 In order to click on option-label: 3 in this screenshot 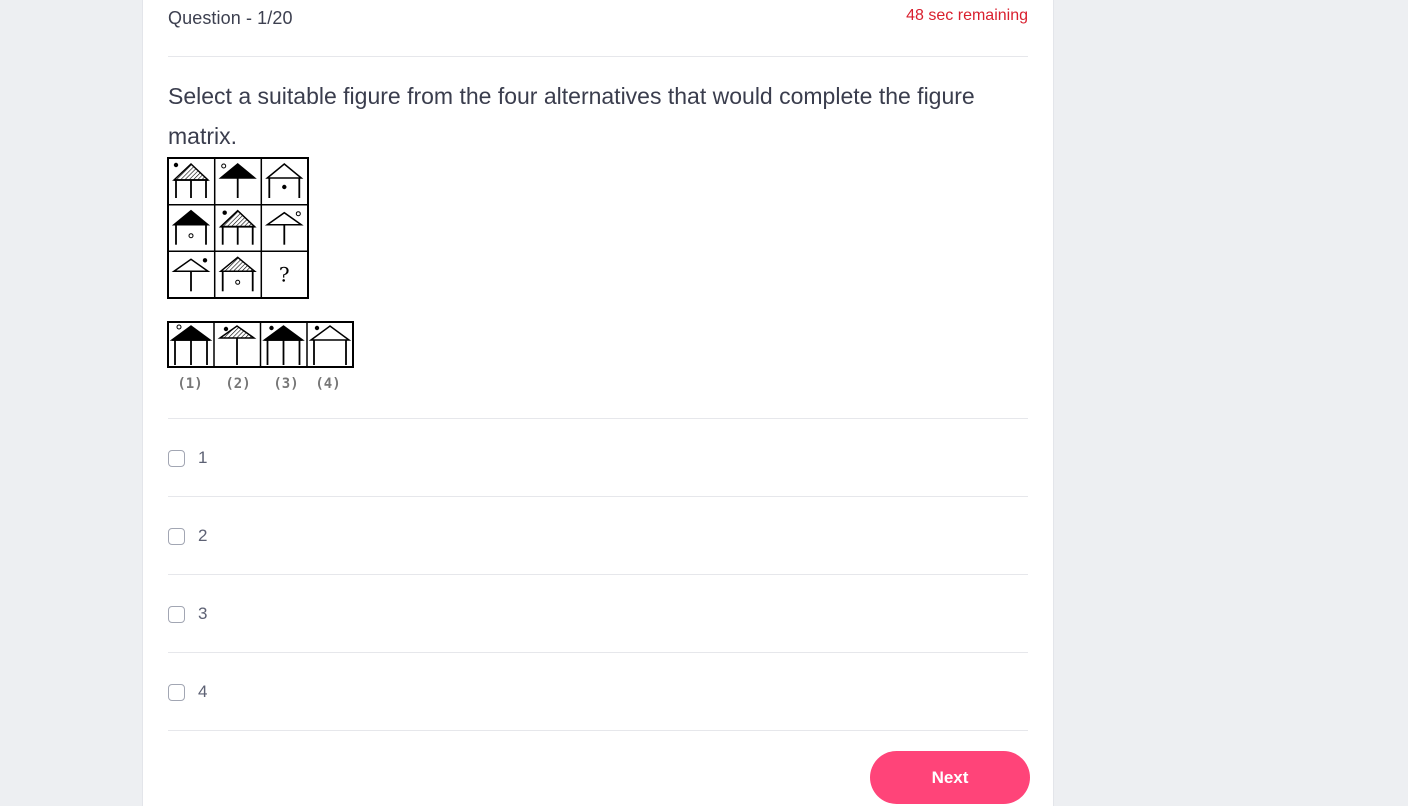, I will do `click(203, 613)`.